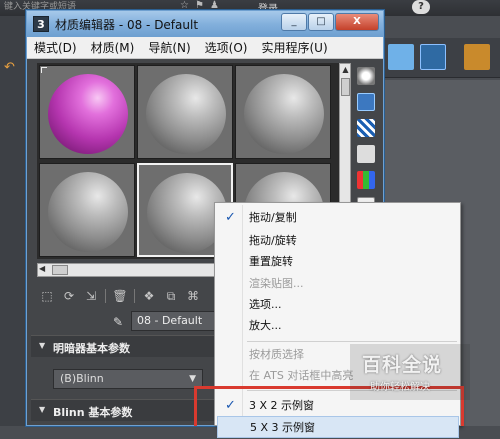  Describe the element at coordinates (273, 240) in the screenshot. I see `menu-item-label: 拖动/旋转` at that location.